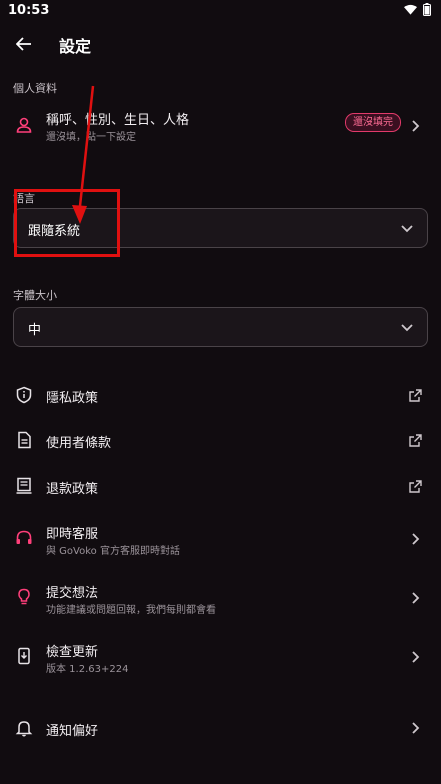  What do you see at coordinates (35, 295) in the screenshot?
I see `font-size-section-label: 字體大小` at bounding box center [35, 295].